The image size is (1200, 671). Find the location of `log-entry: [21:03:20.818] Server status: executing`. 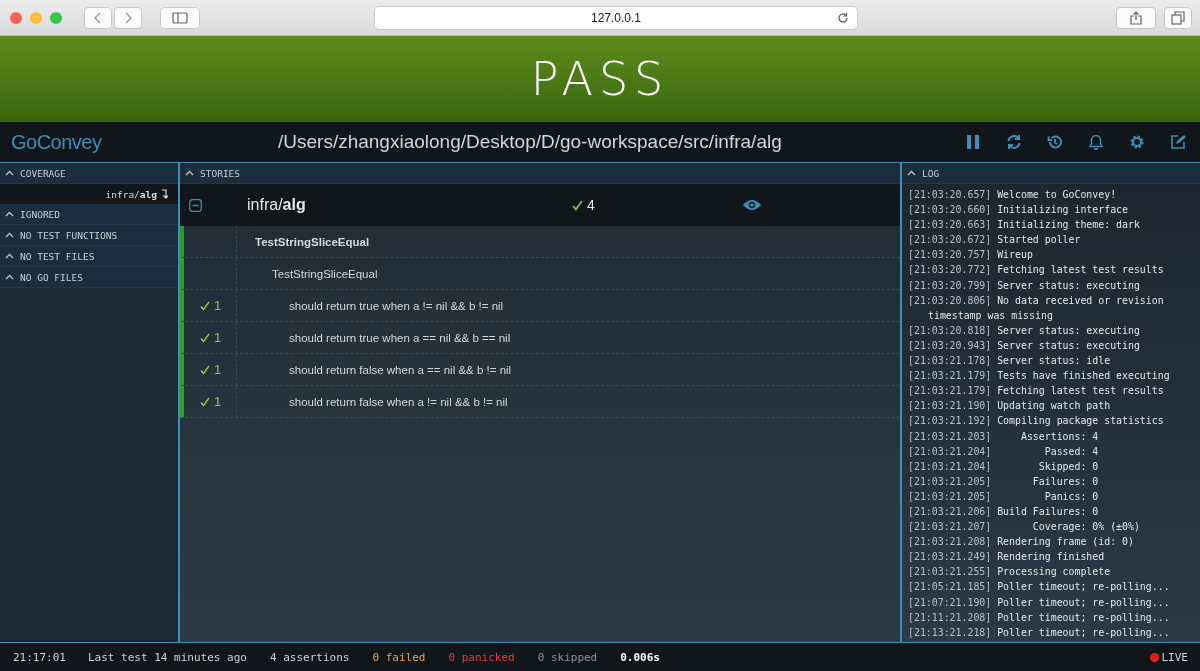

log-entry: [21:03:20.818] Server status: executing is located at coordinates (1024, 330).